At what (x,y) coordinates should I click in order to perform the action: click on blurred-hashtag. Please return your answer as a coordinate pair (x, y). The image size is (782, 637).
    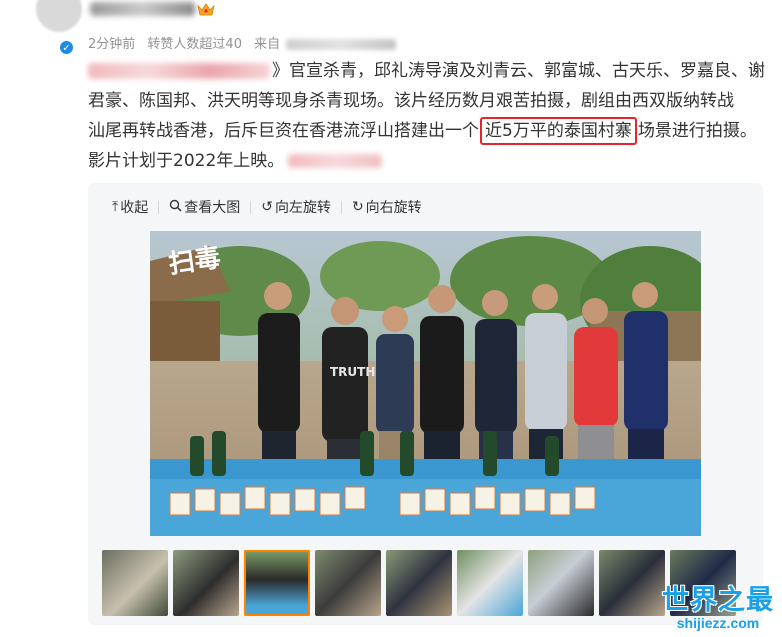
    Looking at the image, I should click on (335, 161).